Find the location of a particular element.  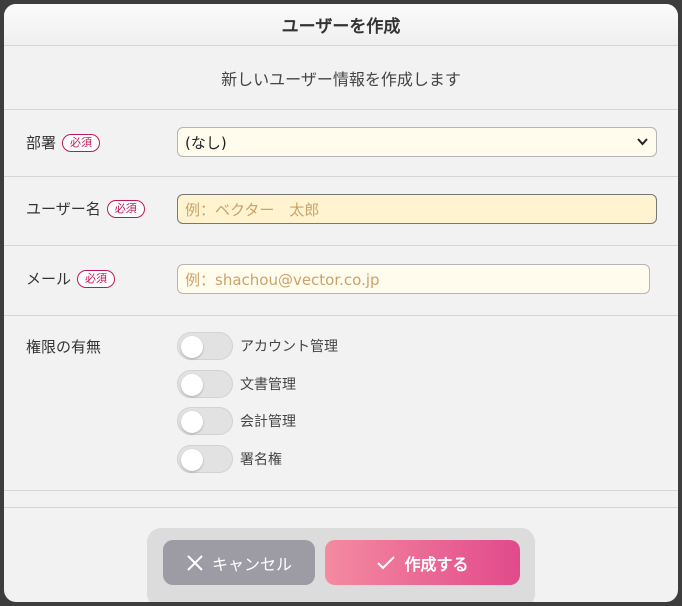

permission-toggle-documents: 文書管理 is located at coordinates (236, 384).